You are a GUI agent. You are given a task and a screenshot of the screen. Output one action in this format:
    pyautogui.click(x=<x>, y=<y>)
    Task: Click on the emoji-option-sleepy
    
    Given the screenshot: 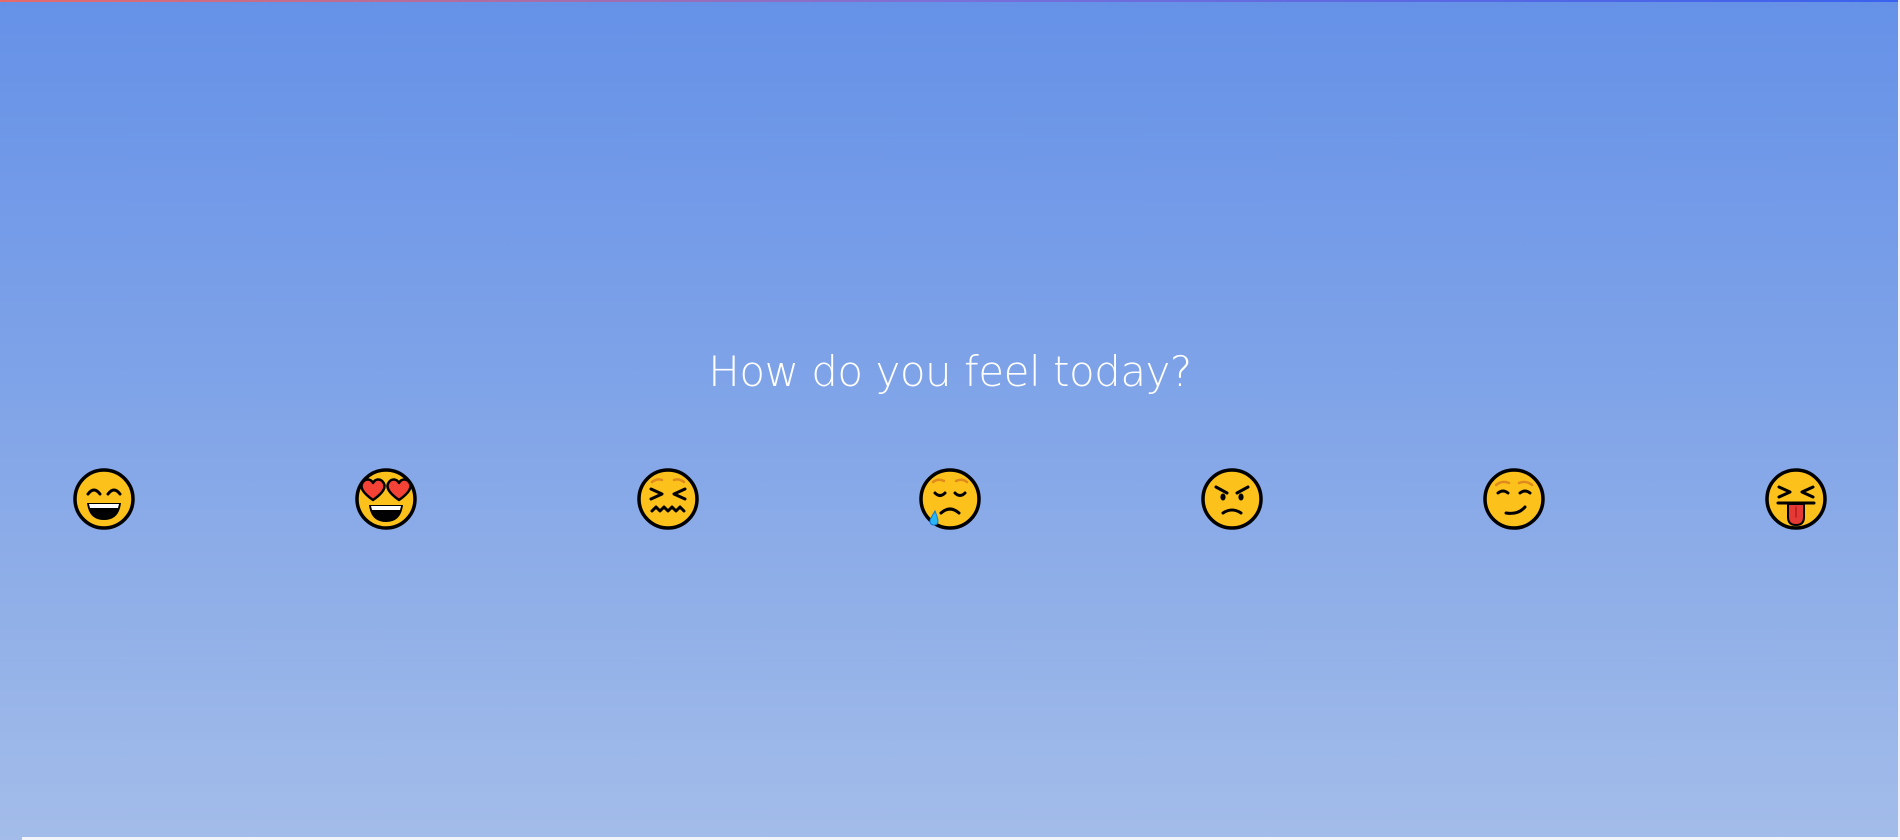 What is the action you would take?
    pyautogui.click(x=950, y=499)
    